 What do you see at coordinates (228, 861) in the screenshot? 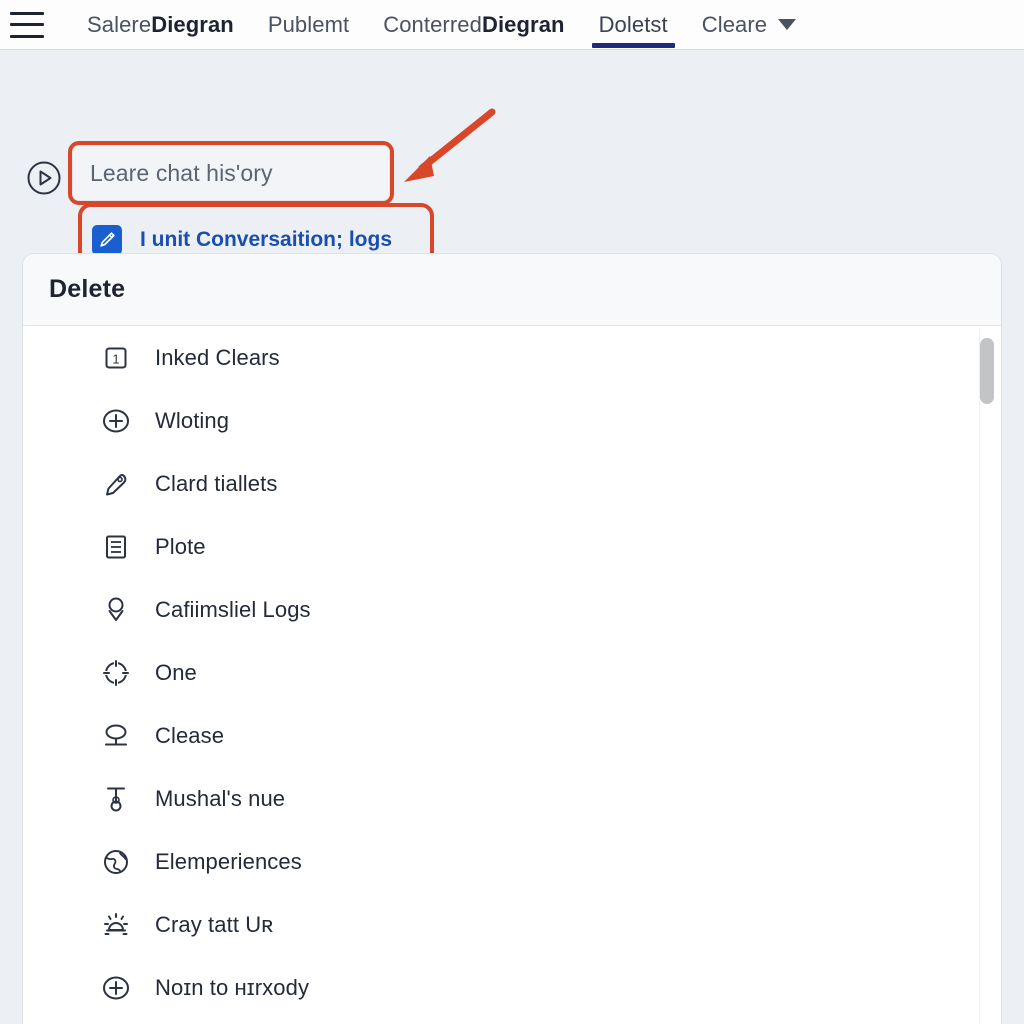
I see `list-item-label: Elemperiences` at bounding box center [228, 861].